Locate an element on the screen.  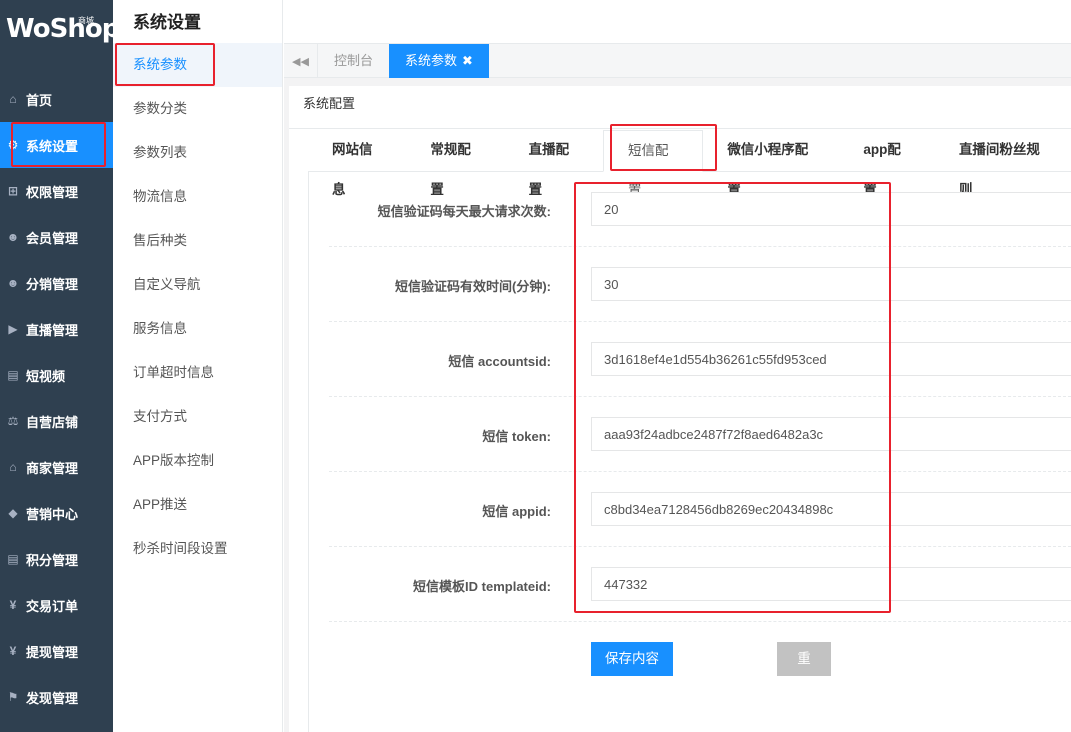
sub-menu-item: 系统参数 is located at coordinates (197, 65).